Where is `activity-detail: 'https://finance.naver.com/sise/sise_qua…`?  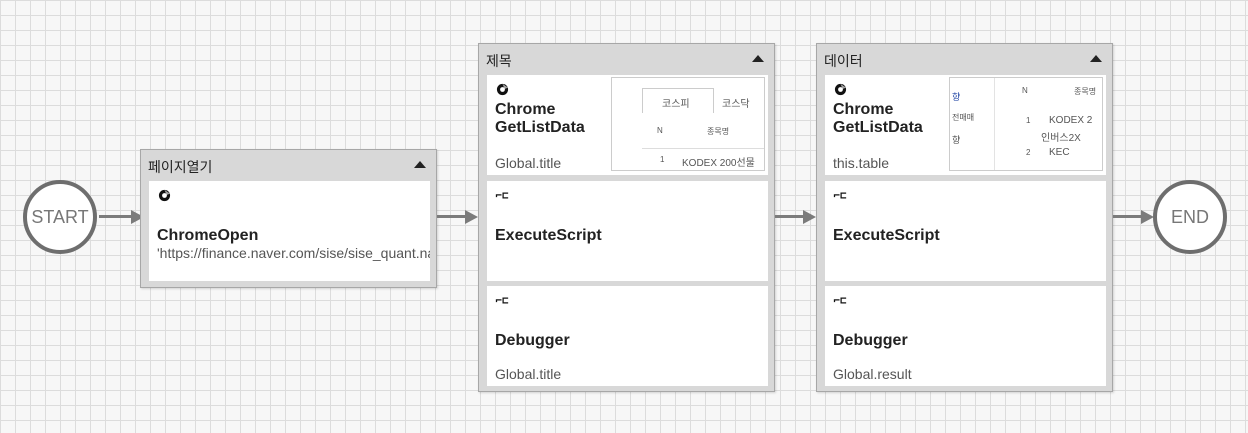
activity-detail: 'https://finance.naver.com/sise/sise_qua… is located at coordinates (293, 253).